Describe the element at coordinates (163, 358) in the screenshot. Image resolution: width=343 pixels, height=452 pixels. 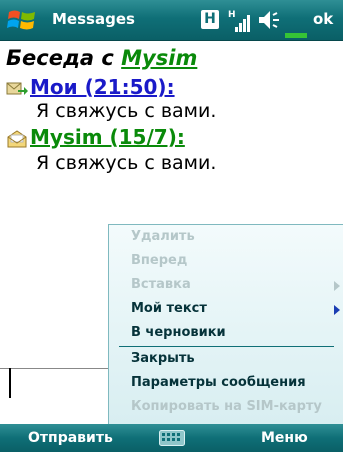
I see `menu-item-close: Закрыть` at that location.